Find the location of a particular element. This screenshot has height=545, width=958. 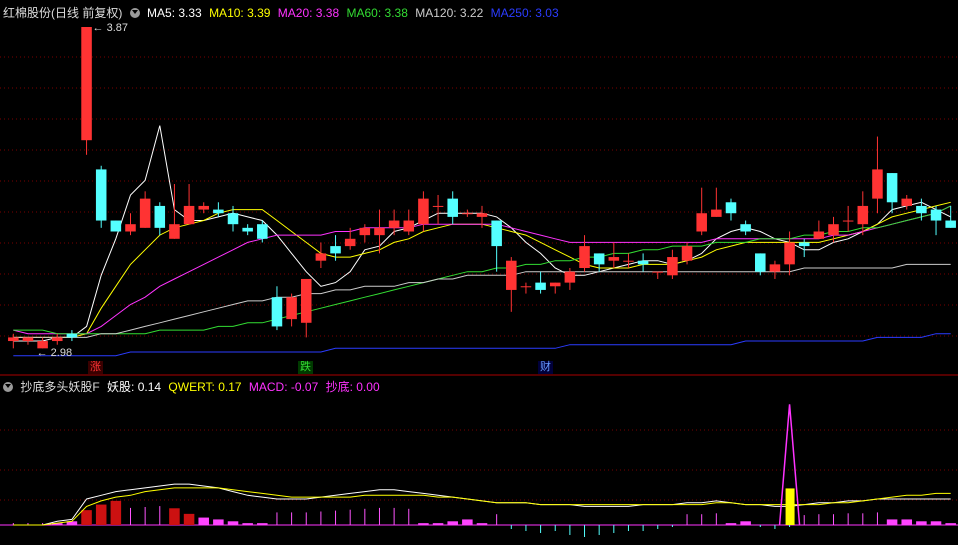

low-price-label: ← 2.98 is located at coordinates (54, 353).